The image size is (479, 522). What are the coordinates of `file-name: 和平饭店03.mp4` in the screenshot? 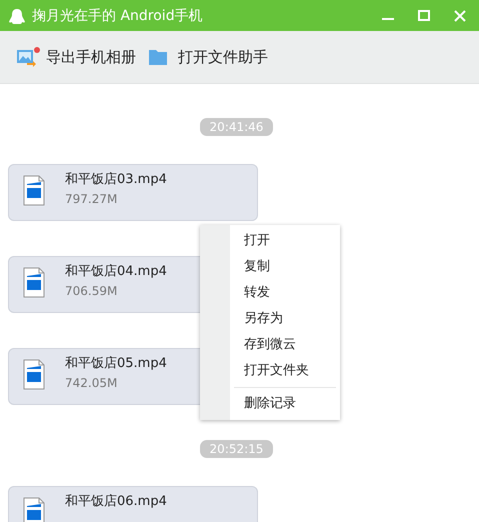 It's located at (116, 179).